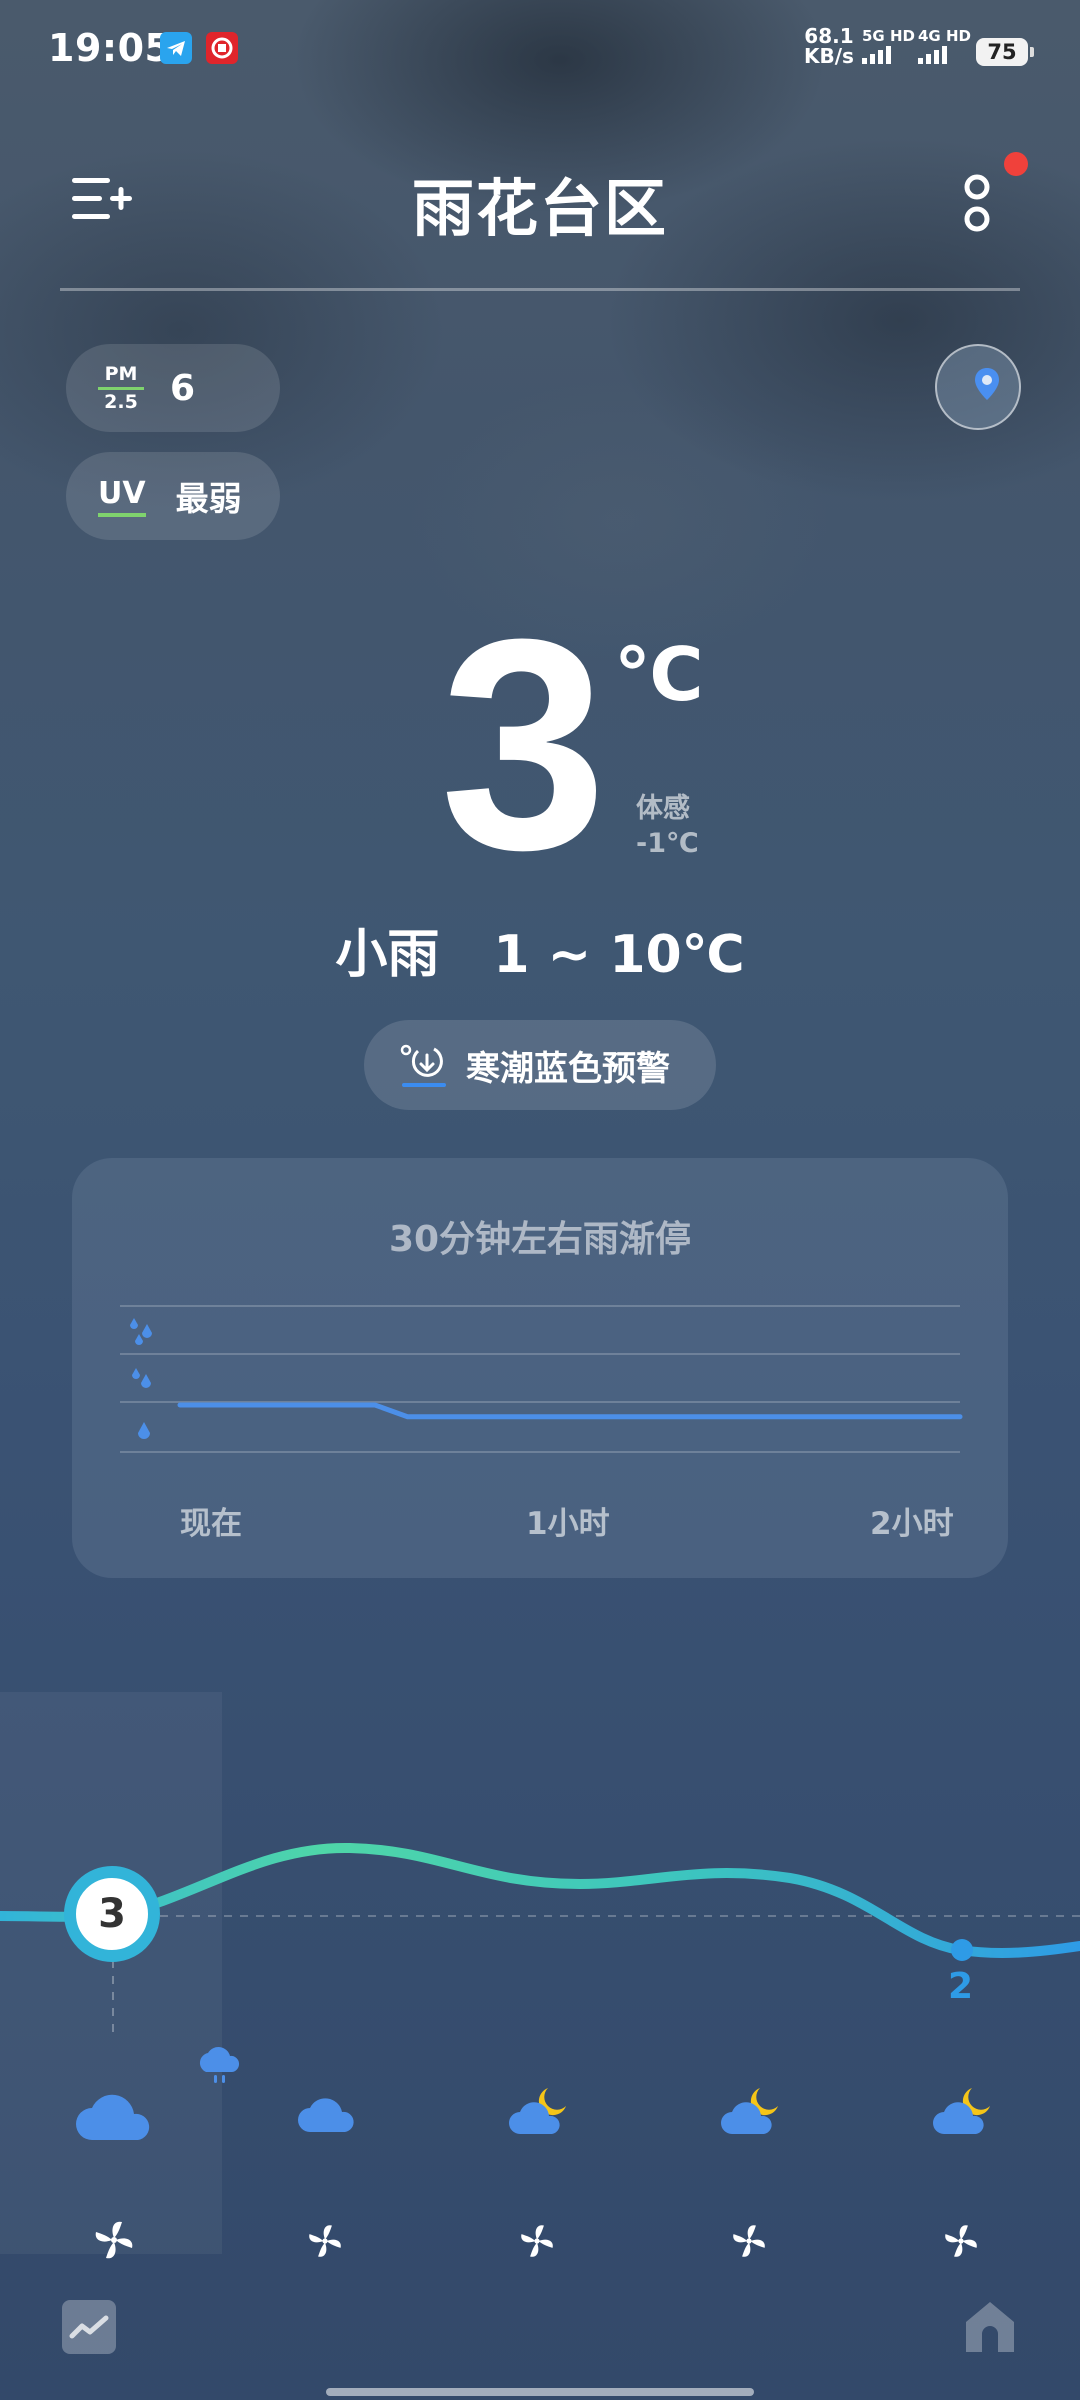 Image resolution: width=1080 pixels, height=2400 pixels. Describe the element at coordinates (89, 2327) in the screenshot. I see `trend-chart-icon` at that location.